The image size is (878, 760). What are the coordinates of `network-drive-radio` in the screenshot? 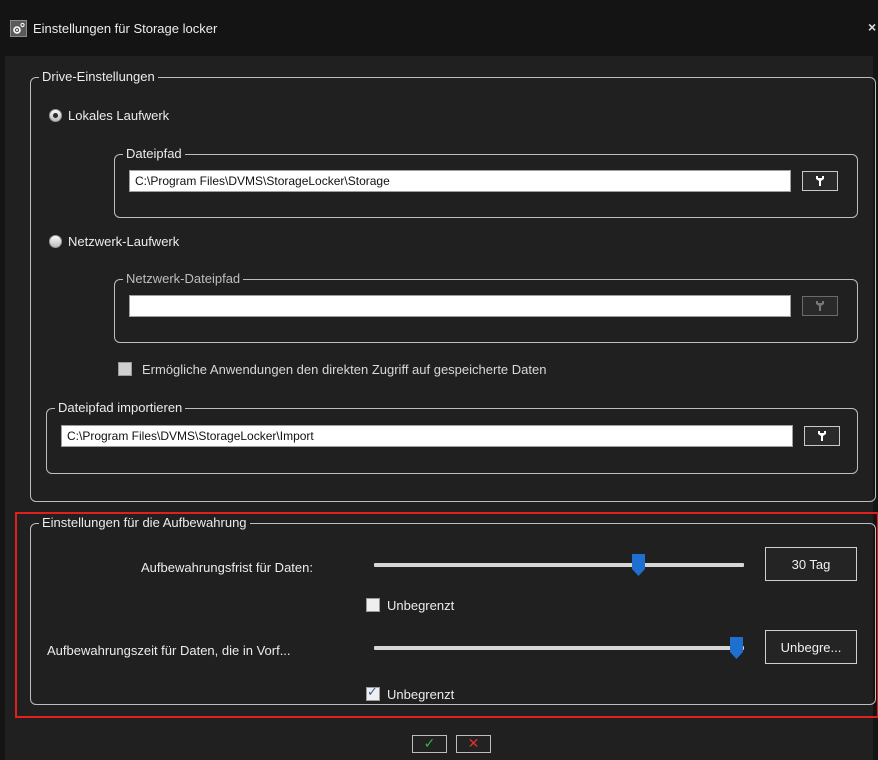 It's located at (55, 241).